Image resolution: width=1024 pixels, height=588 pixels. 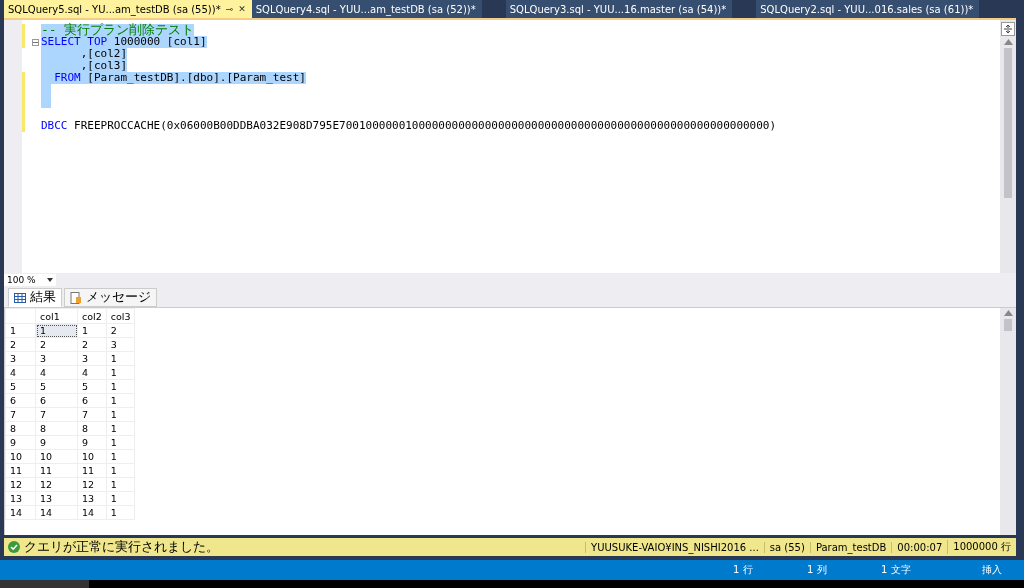 What do you see at coordinates (20, 428) in the screenshot?
I see `row-number: 8` at bounding box center [20, 428].